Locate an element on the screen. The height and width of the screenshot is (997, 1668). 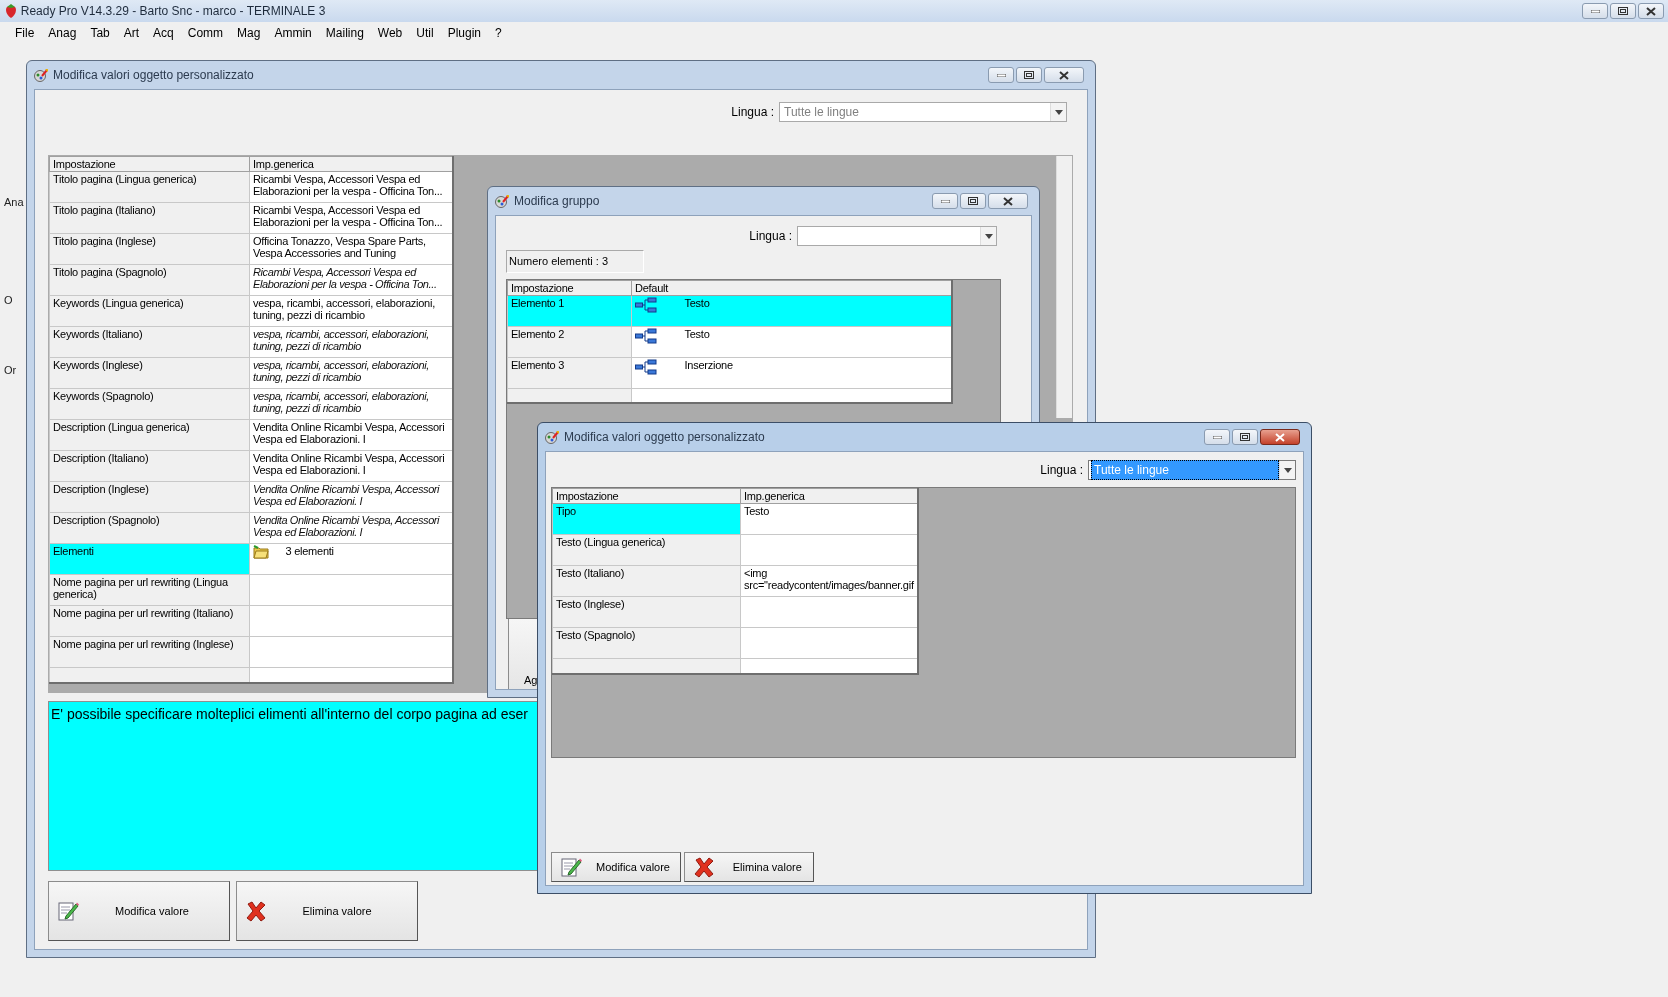
background-label: Or is located at coordinates (10, 370).